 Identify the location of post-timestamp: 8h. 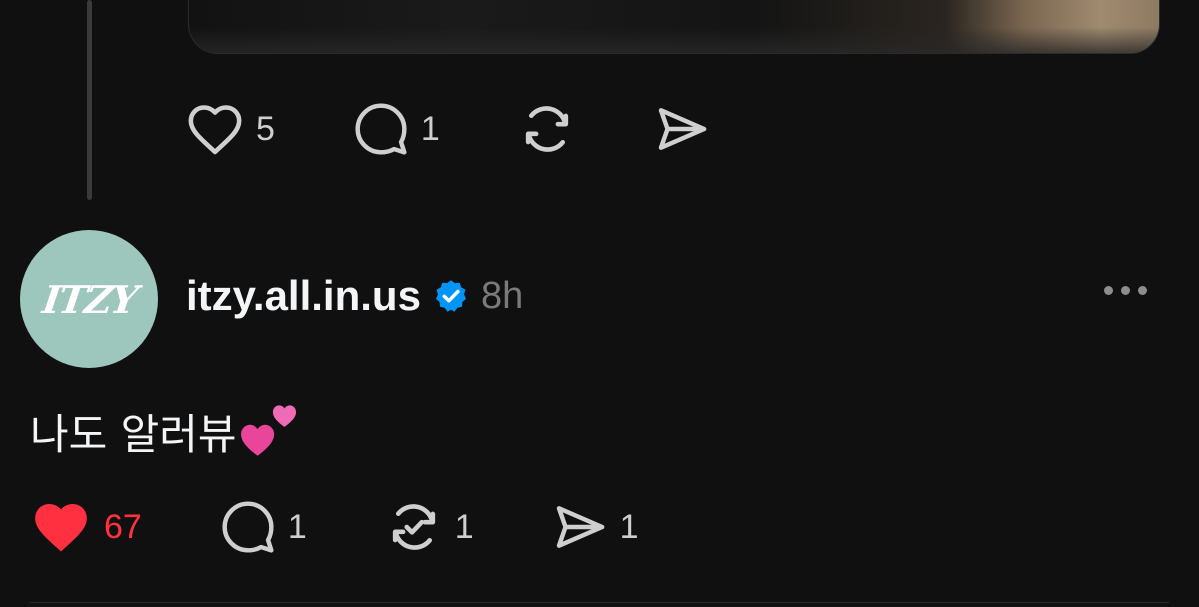
(502, 295).